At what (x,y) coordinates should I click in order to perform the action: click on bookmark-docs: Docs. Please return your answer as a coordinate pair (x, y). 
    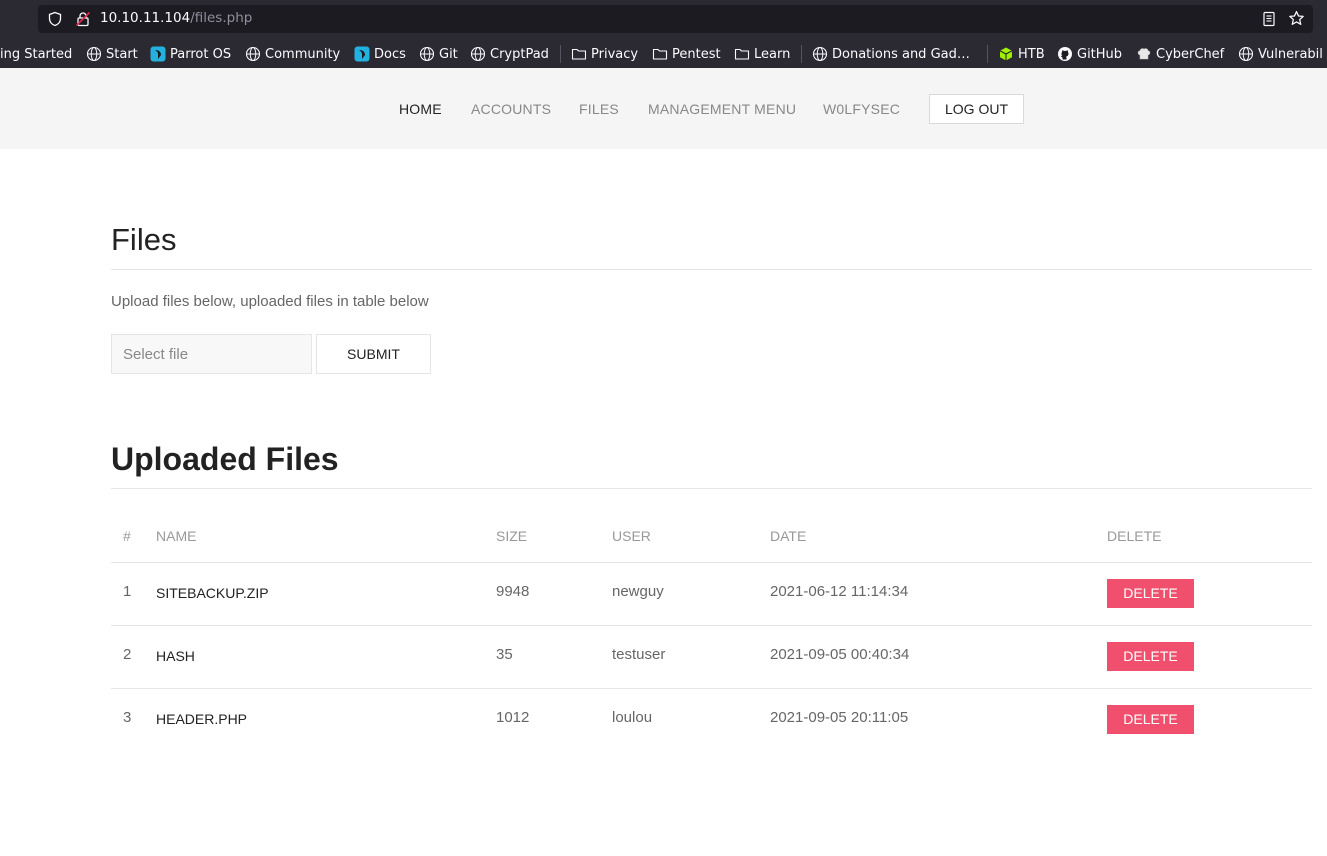
    Looking at the image, I should click on (380, 54).